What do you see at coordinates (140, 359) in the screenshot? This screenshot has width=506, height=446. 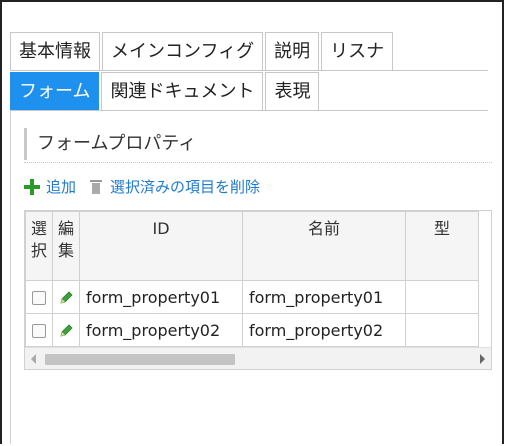 I see `scrollbar-thumb` at bounding box center [140, 359].